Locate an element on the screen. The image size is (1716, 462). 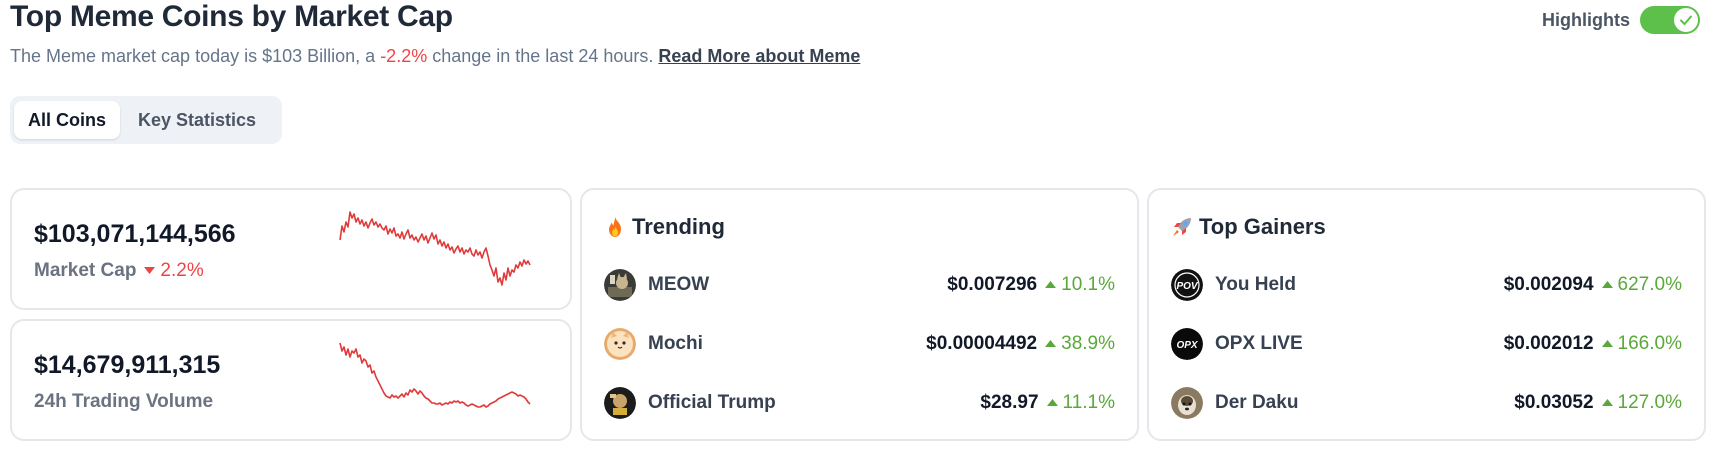
trading-volume-card: $14,679,911,315 24h Trading Volume is located at coordinates (291, 380).